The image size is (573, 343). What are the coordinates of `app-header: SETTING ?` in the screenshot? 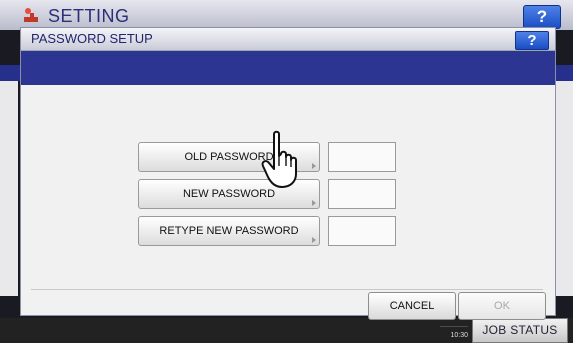 It's located at (286, 15).